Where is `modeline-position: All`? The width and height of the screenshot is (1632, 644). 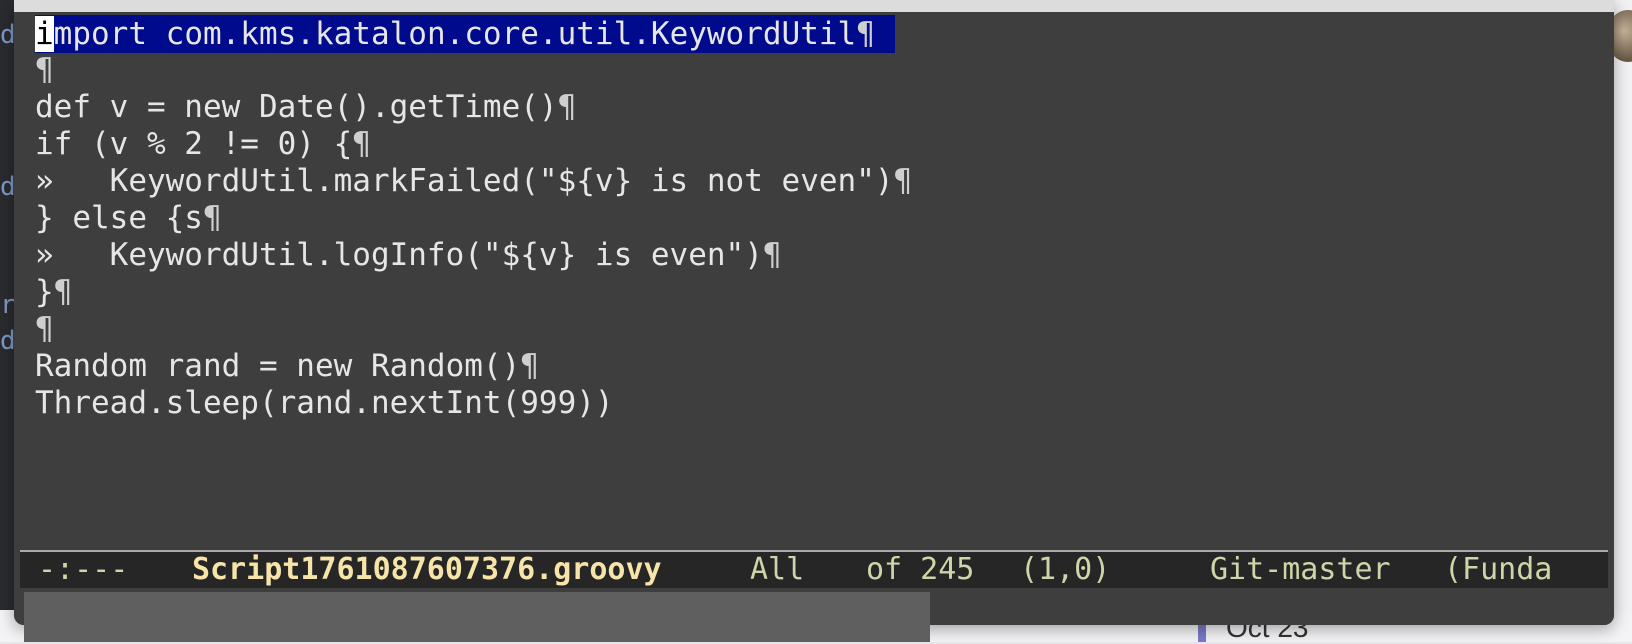
modeline-position: All is located at coordinates (777, 569).